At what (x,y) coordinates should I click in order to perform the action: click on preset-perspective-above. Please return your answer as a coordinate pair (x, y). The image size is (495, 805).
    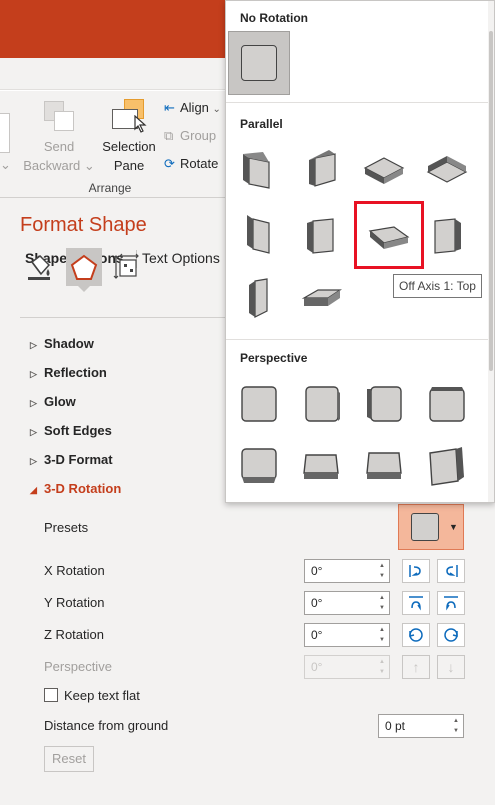
    Looking at the image, I should click on (259, 466).